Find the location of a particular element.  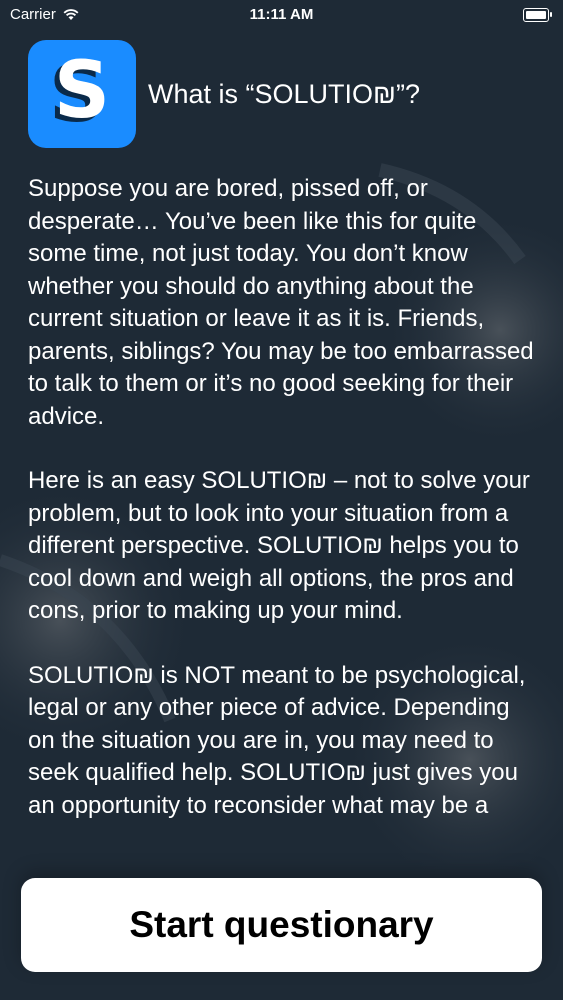

page-title: What is “SOLUTIO₪”? is located at coordinates (284, 93).